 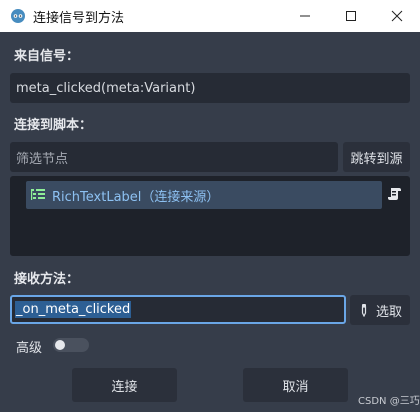 What do you see at coordinates (53, 125) in the screenshot?
I see `script-label: 连接到脚本：` at bounding box center [53, 125].